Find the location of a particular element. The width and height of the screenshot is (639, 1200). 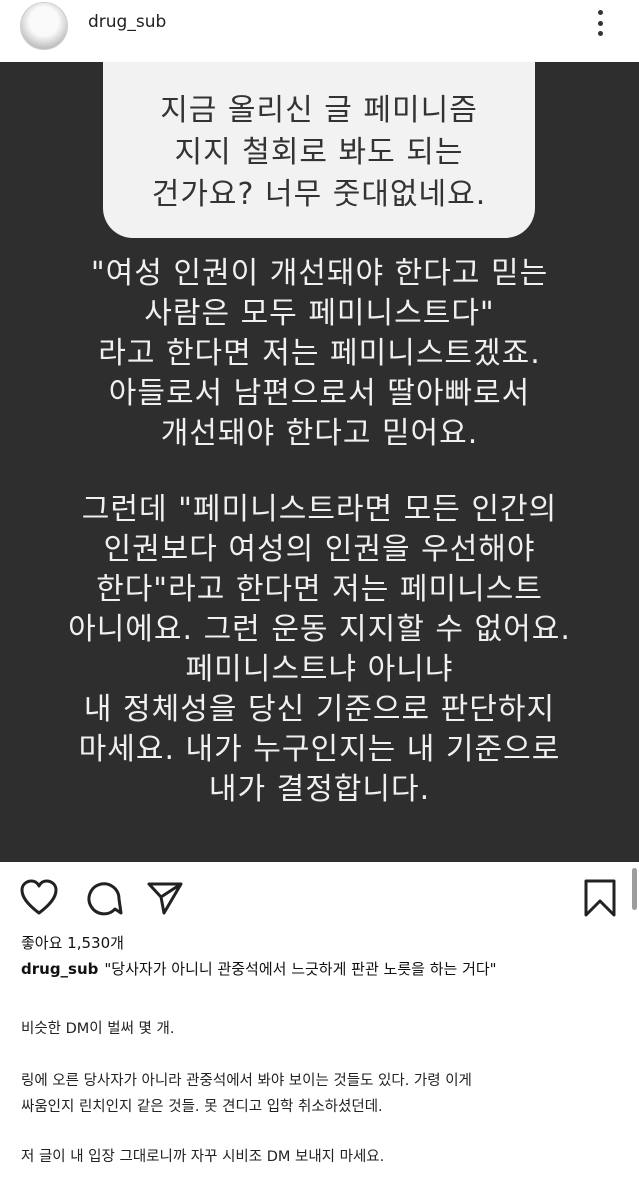

answer-line: 사람은 모두 페미니스트다" is located at coordinates (319, 313).